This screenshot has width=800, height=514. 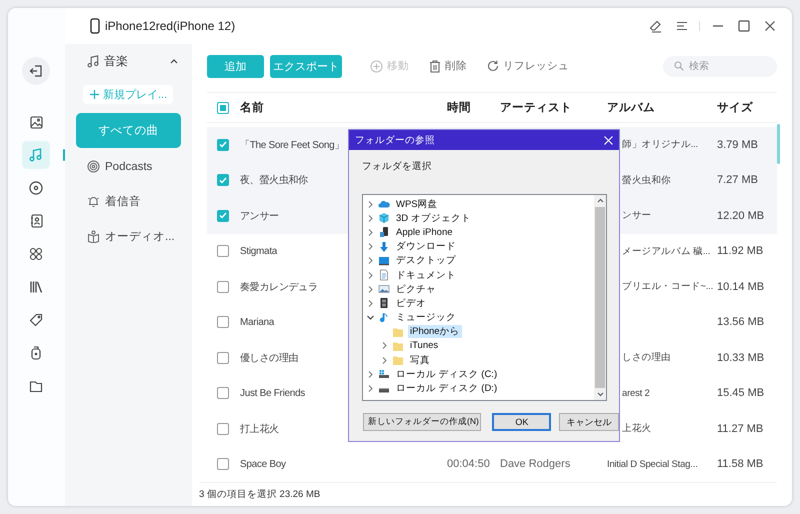 What do you see at coordinates (737, 180) in the screenshot?
I see `file-size-text: 7.27 MB` at bounding box center [737, 180].